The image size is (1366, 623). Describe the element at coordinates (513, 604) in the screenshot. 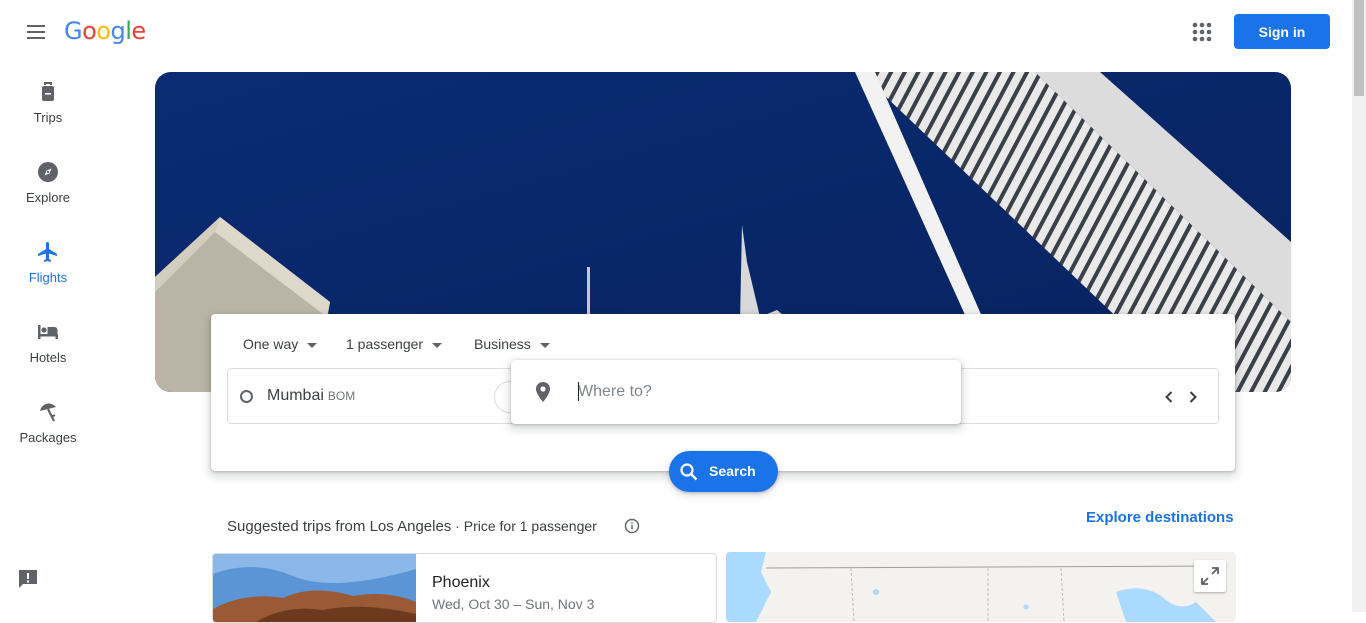

I see `trip-dates: Wed, Oct 30 – Sun, Nov 3` at that location.